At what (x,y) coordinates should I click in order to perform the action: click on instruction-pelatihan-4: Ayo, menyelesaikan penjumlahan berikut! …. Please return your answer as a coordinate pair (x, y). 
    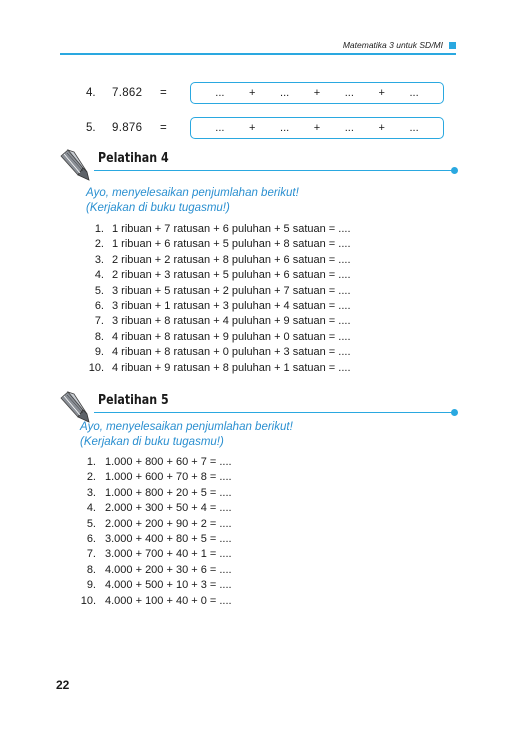
    Looking at the image, I should click on (192, 201).